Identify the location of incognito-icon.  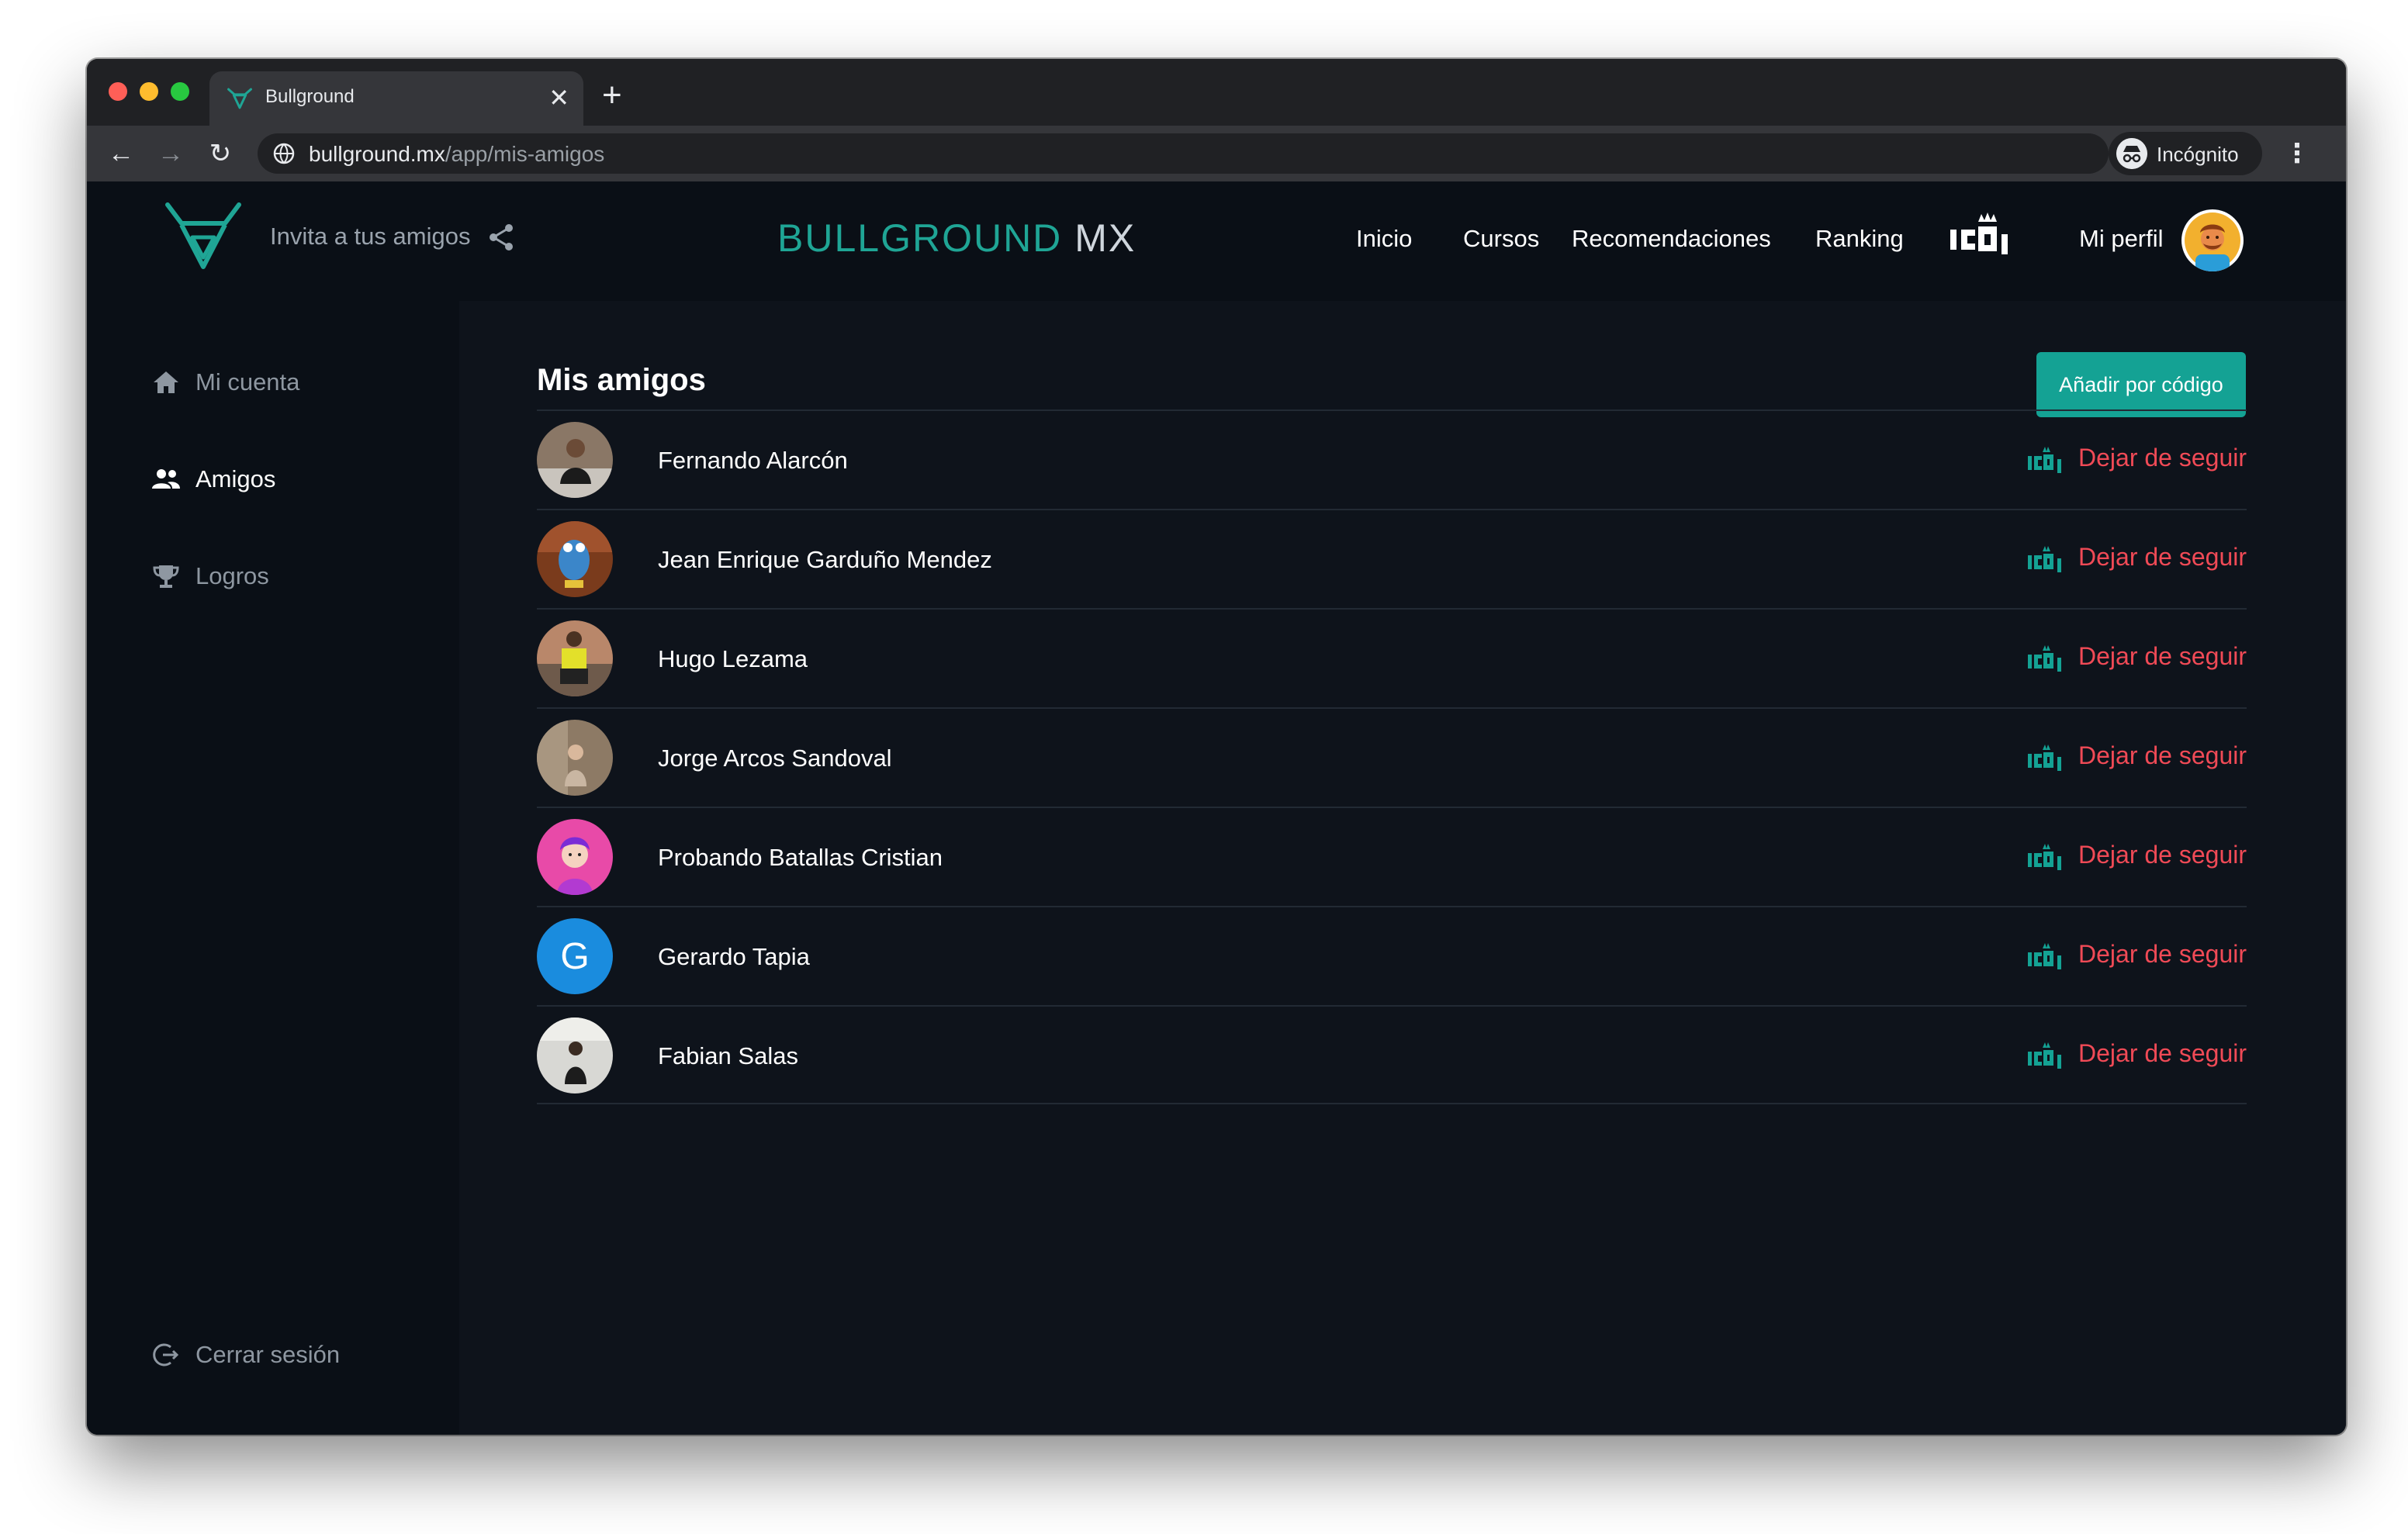
(2131, 153).